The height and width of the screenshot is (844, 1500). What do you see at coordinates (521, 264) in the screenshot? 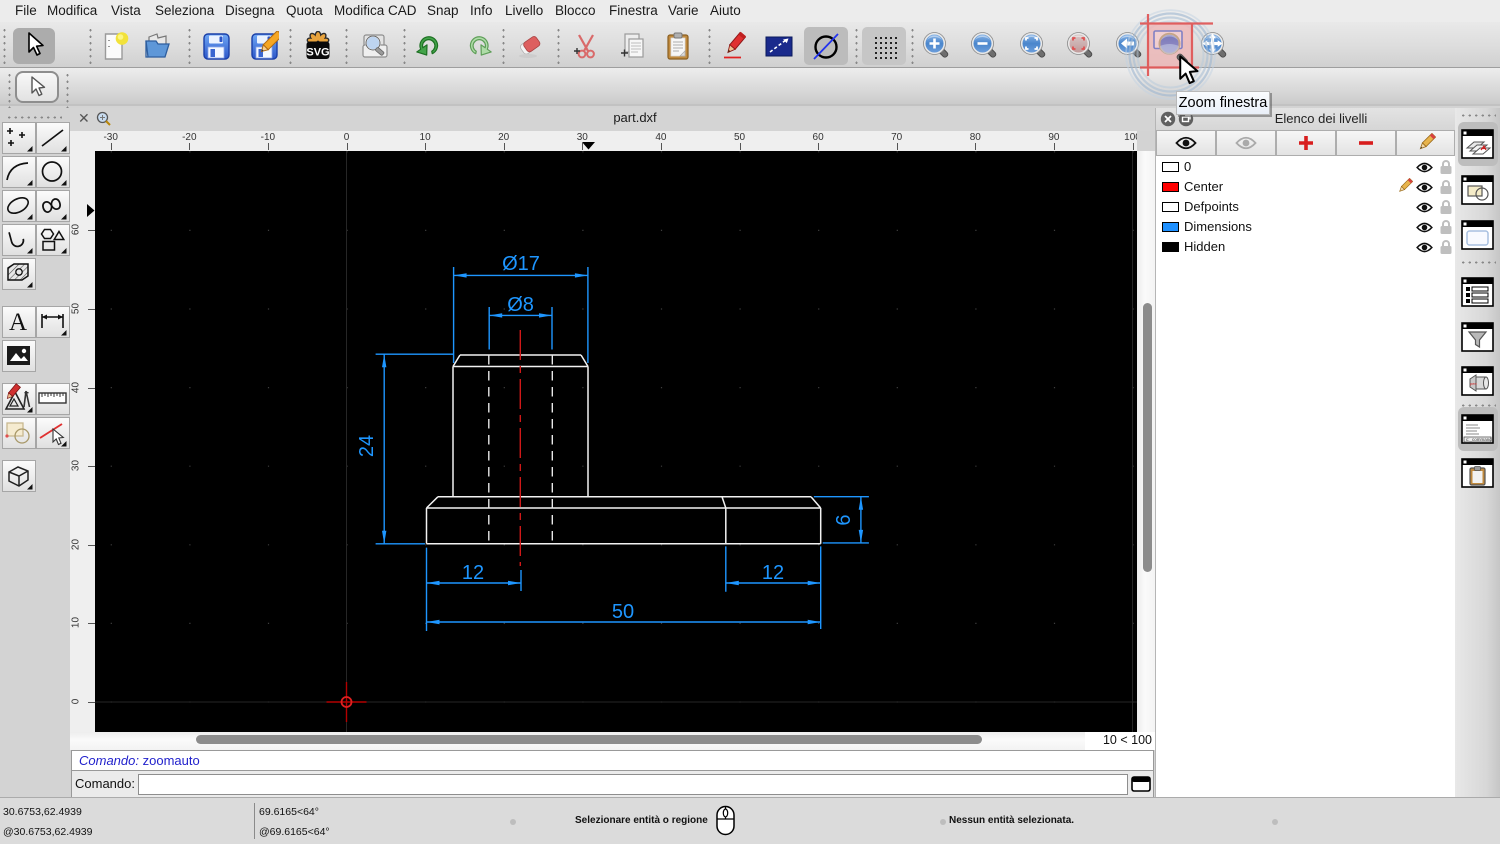
I see `svg-text: Ø17` at bounding box center [521, 264].